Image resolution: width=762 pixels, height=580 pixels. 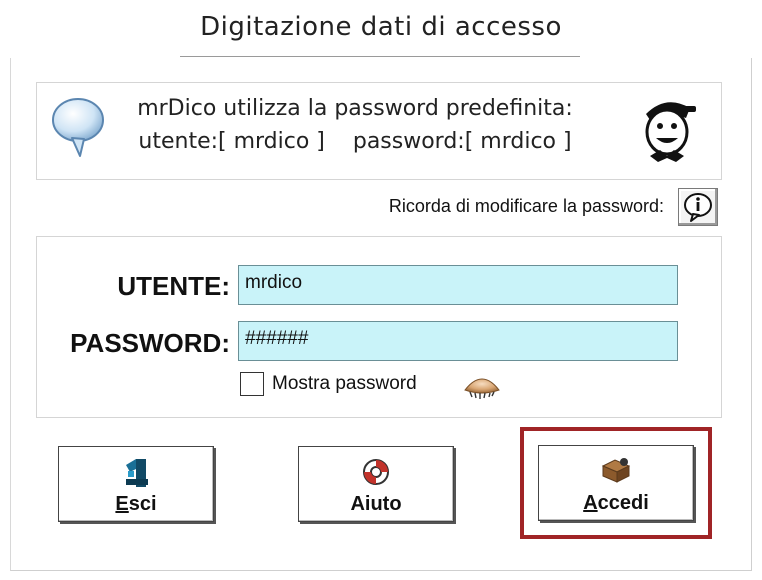 I want to click on user-label: UTENTE:, so click(x=173, y=286).